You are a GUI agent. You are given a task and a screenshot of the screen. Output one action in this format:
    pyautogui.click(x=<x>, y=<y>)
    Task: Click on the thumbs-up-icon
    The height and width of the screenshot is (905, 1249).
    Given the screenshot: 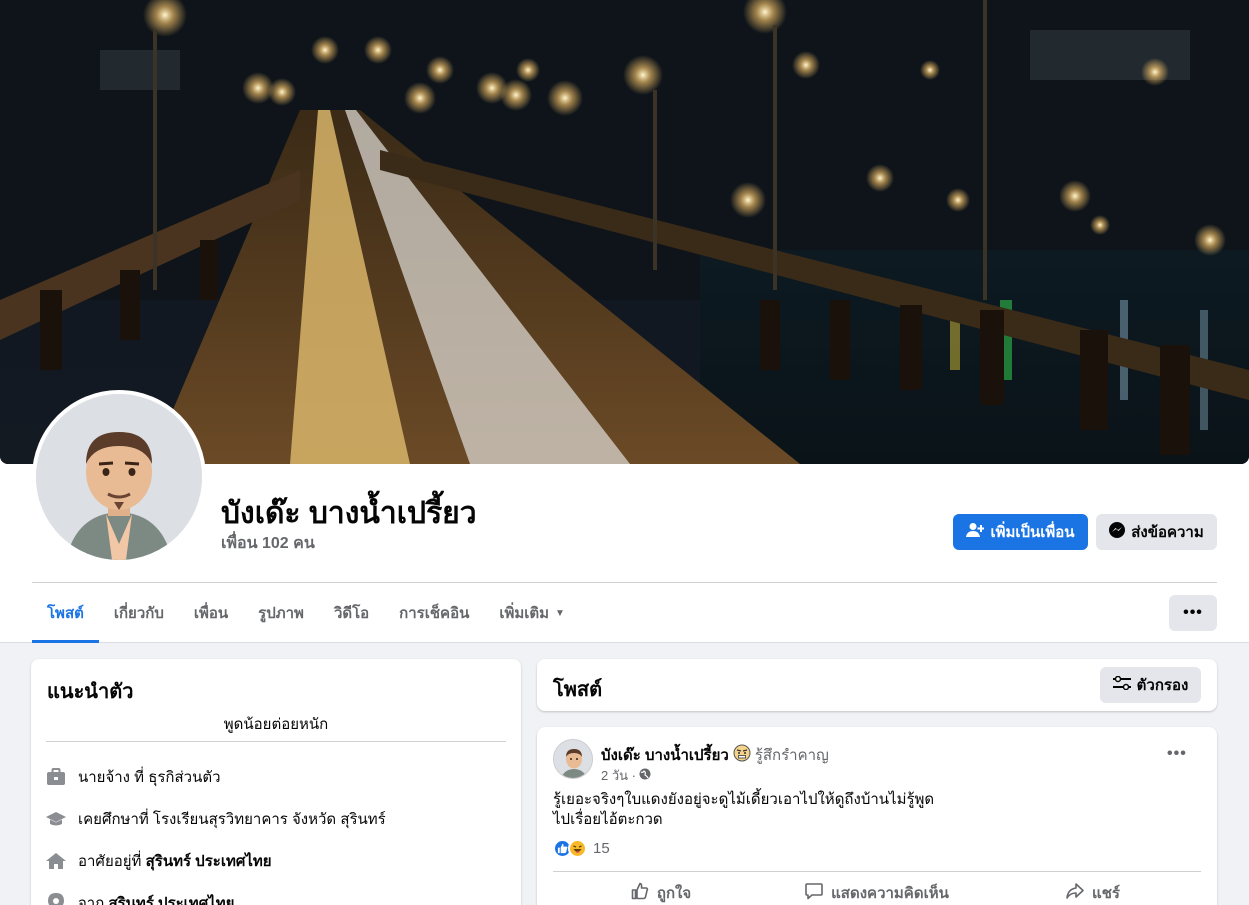 What is the action you would take?
    pyautogui.click(x=640, y=893)
    